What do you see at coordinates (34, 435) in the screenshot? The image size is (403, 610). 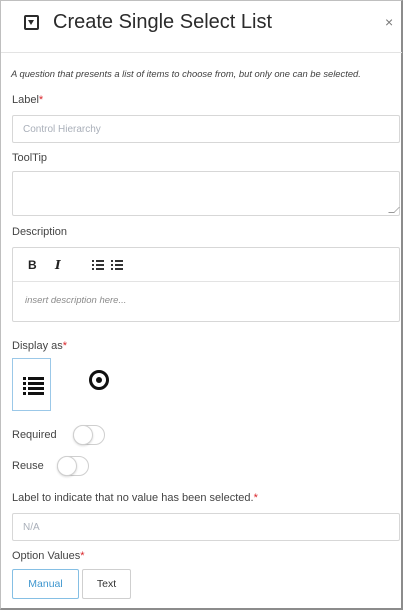 I see `required-label: Required` at bounding box center [34, 435].